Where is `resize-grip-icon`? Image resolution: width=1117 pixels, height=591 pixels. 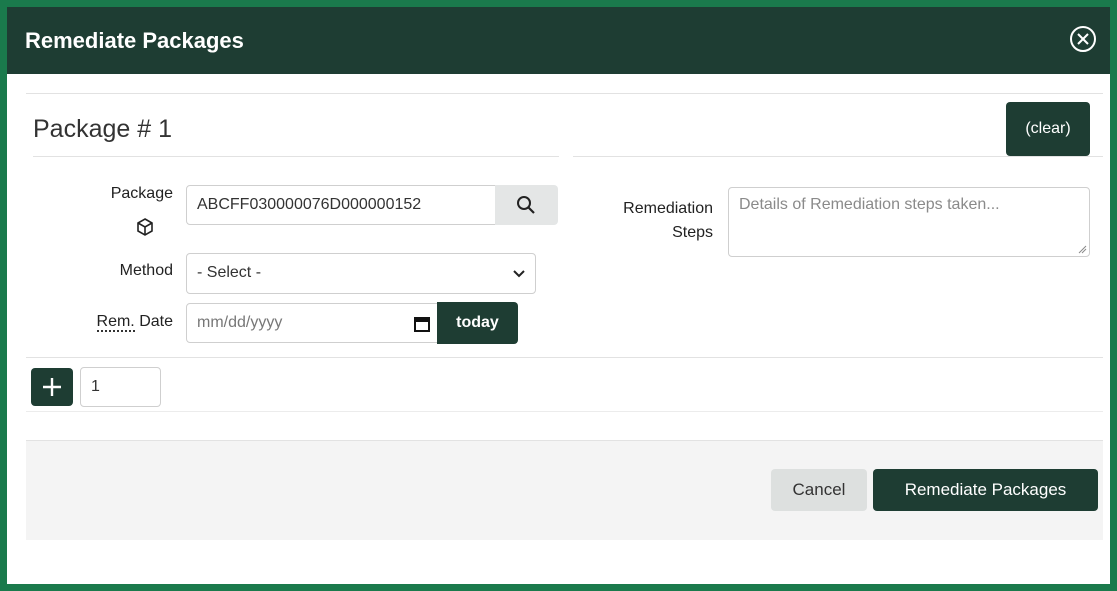 resize-grip-icon is located at coordinates (1082, 249).